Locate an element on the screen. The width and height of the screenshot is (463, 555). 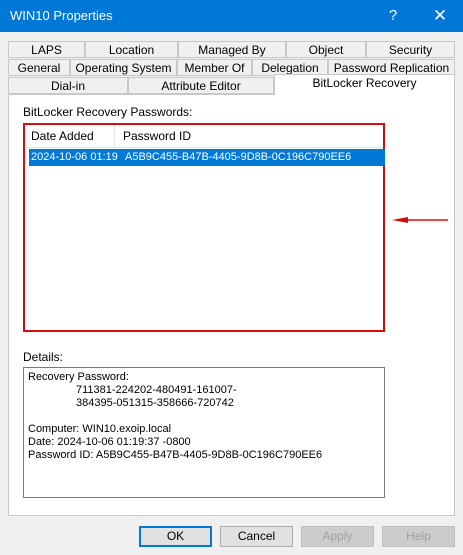
tab-member-of: Member Of is located at coordinates (214, 67).